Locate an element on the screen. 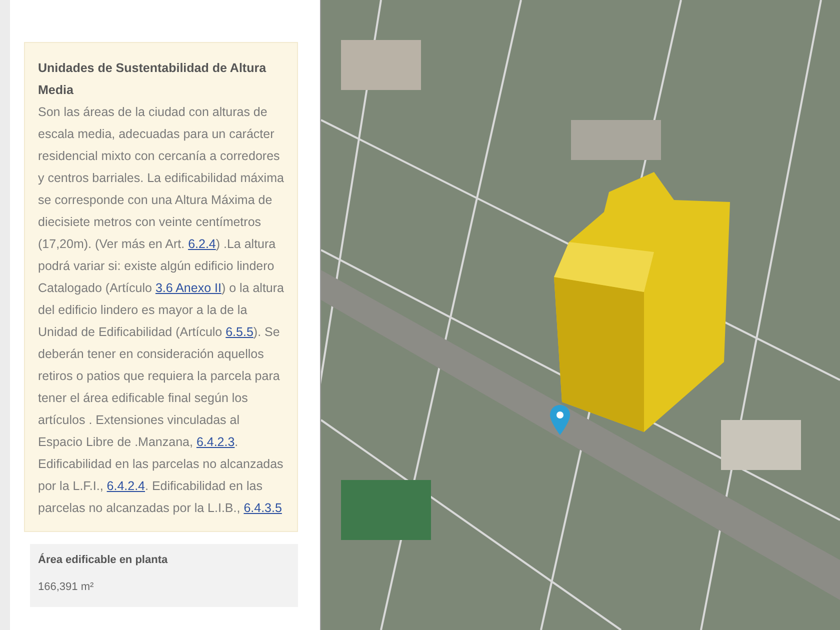 The image size is (840, 630). article-link: 6.4.2.3 is located at coordinates (215, 442).